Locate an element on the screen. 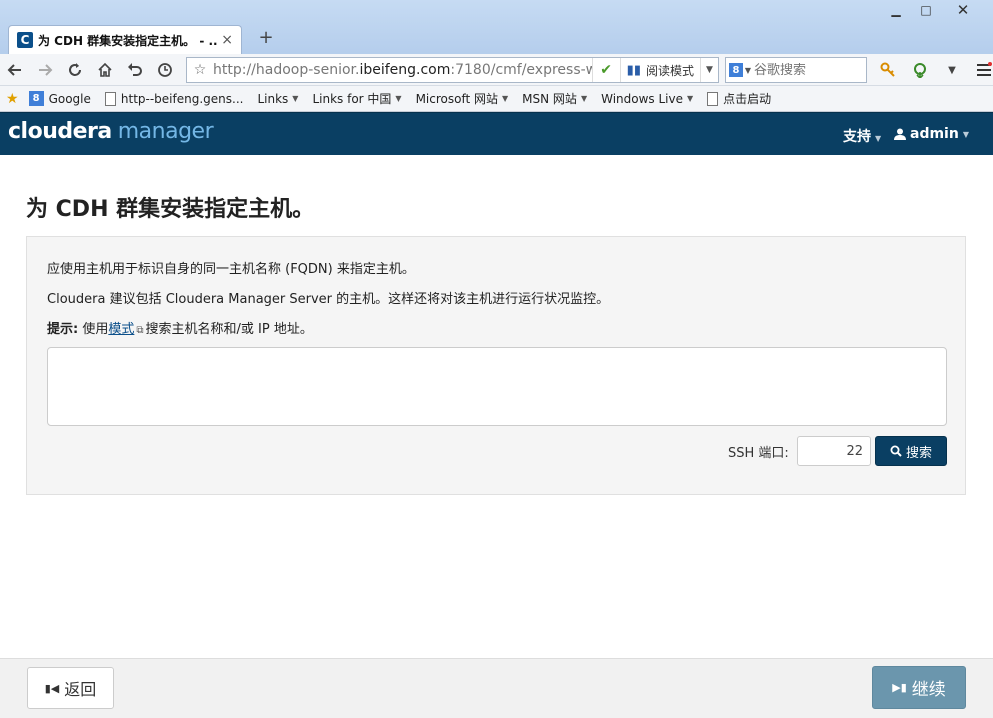 The width and height of the screenshot is (993, 718). tip-label: 提示: is located at coordinates (63, 329).